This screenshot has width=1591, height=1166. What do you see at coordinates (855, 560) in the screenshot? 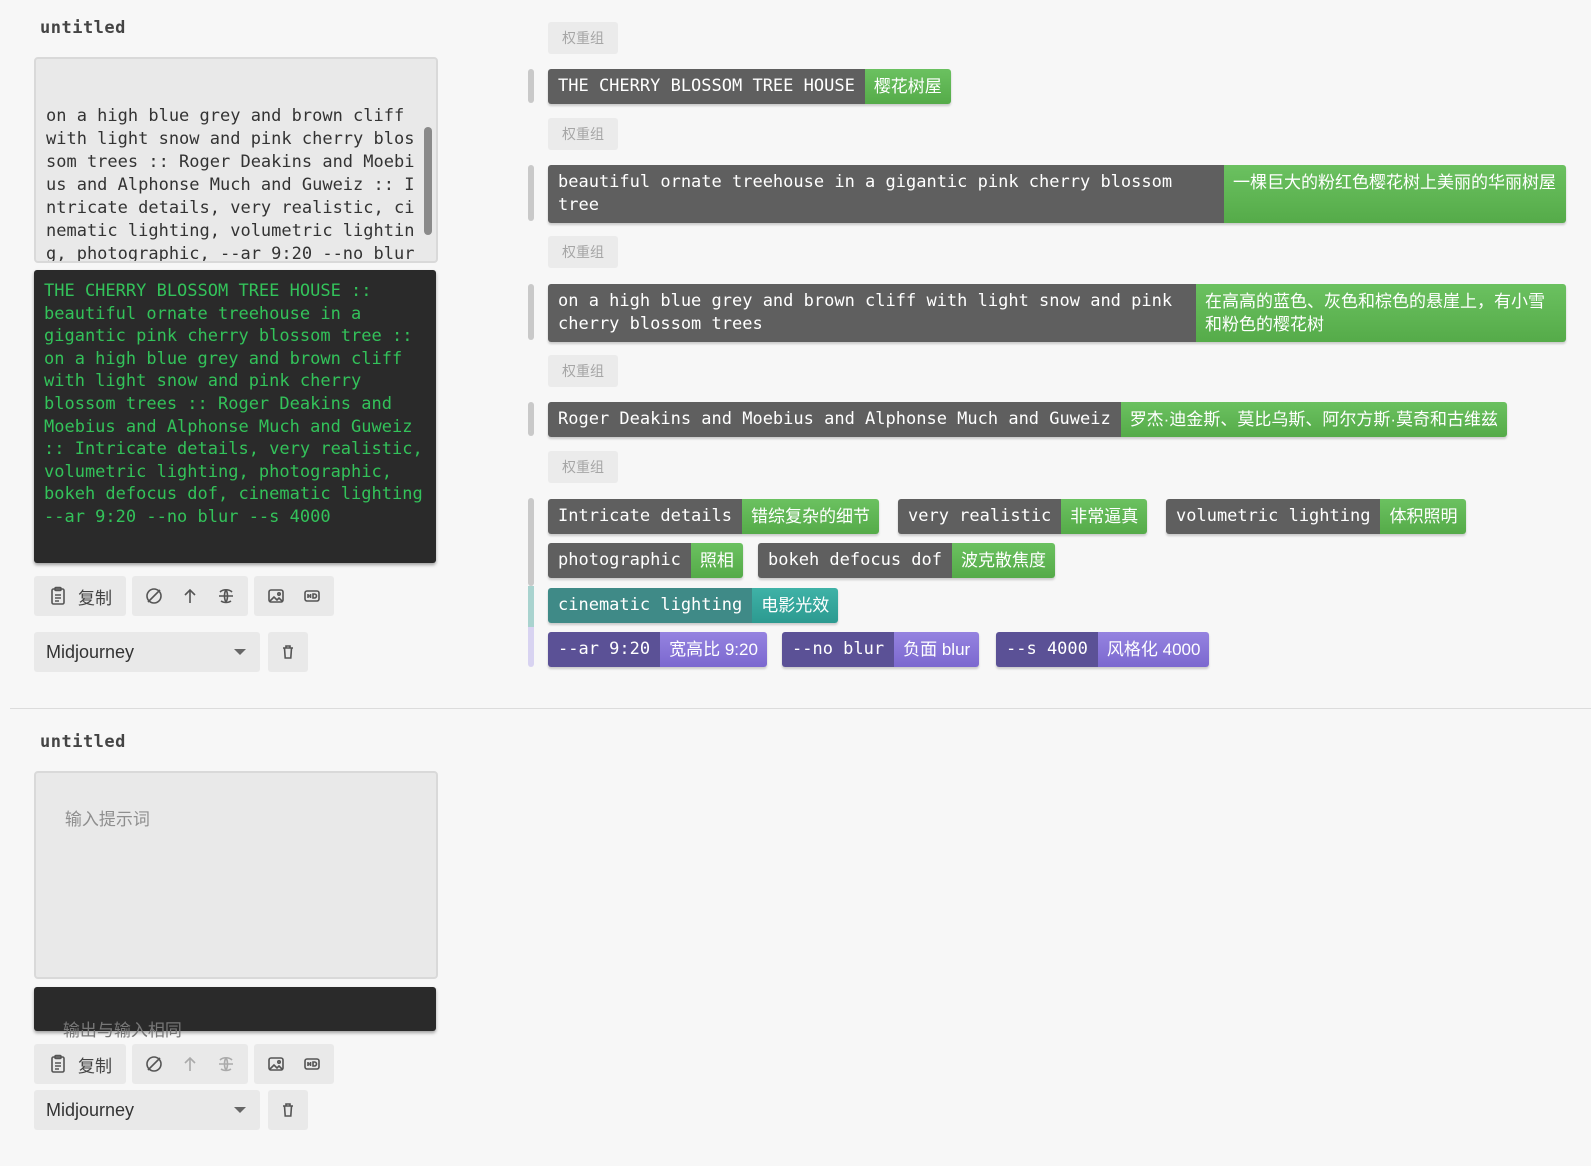
I see `tag-en: bokeh defocus dof` at bounding box center [855, 560].